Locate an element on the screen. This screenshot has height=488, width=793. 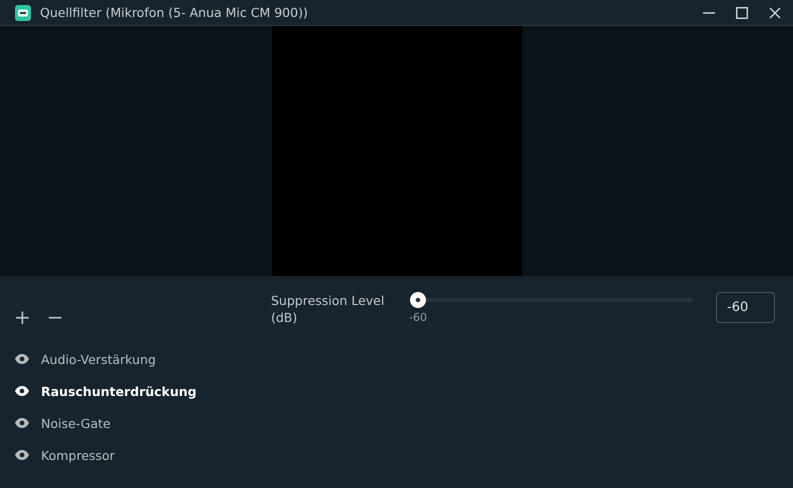
filter-item: Noise-Gate is located at coordinates (76, 423).